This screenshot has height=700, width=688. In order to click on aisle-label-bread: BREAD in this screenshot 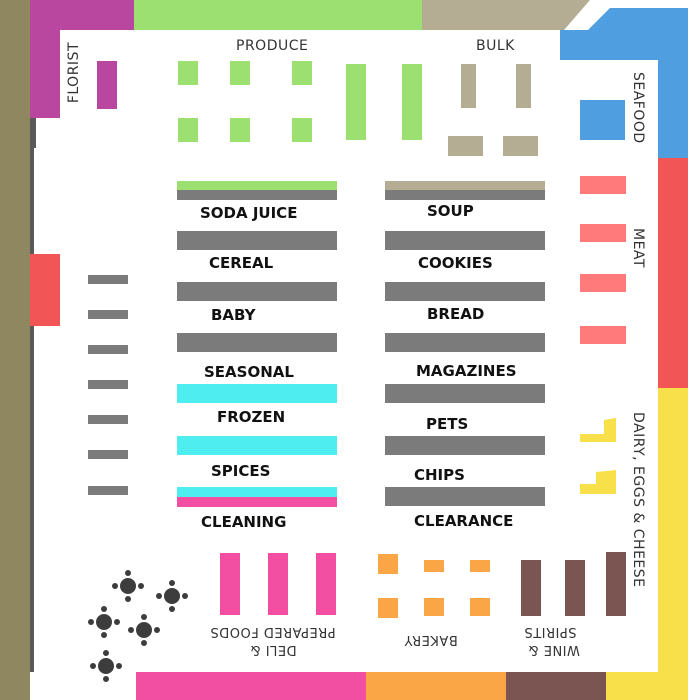, I will do `click(456, 314)`.